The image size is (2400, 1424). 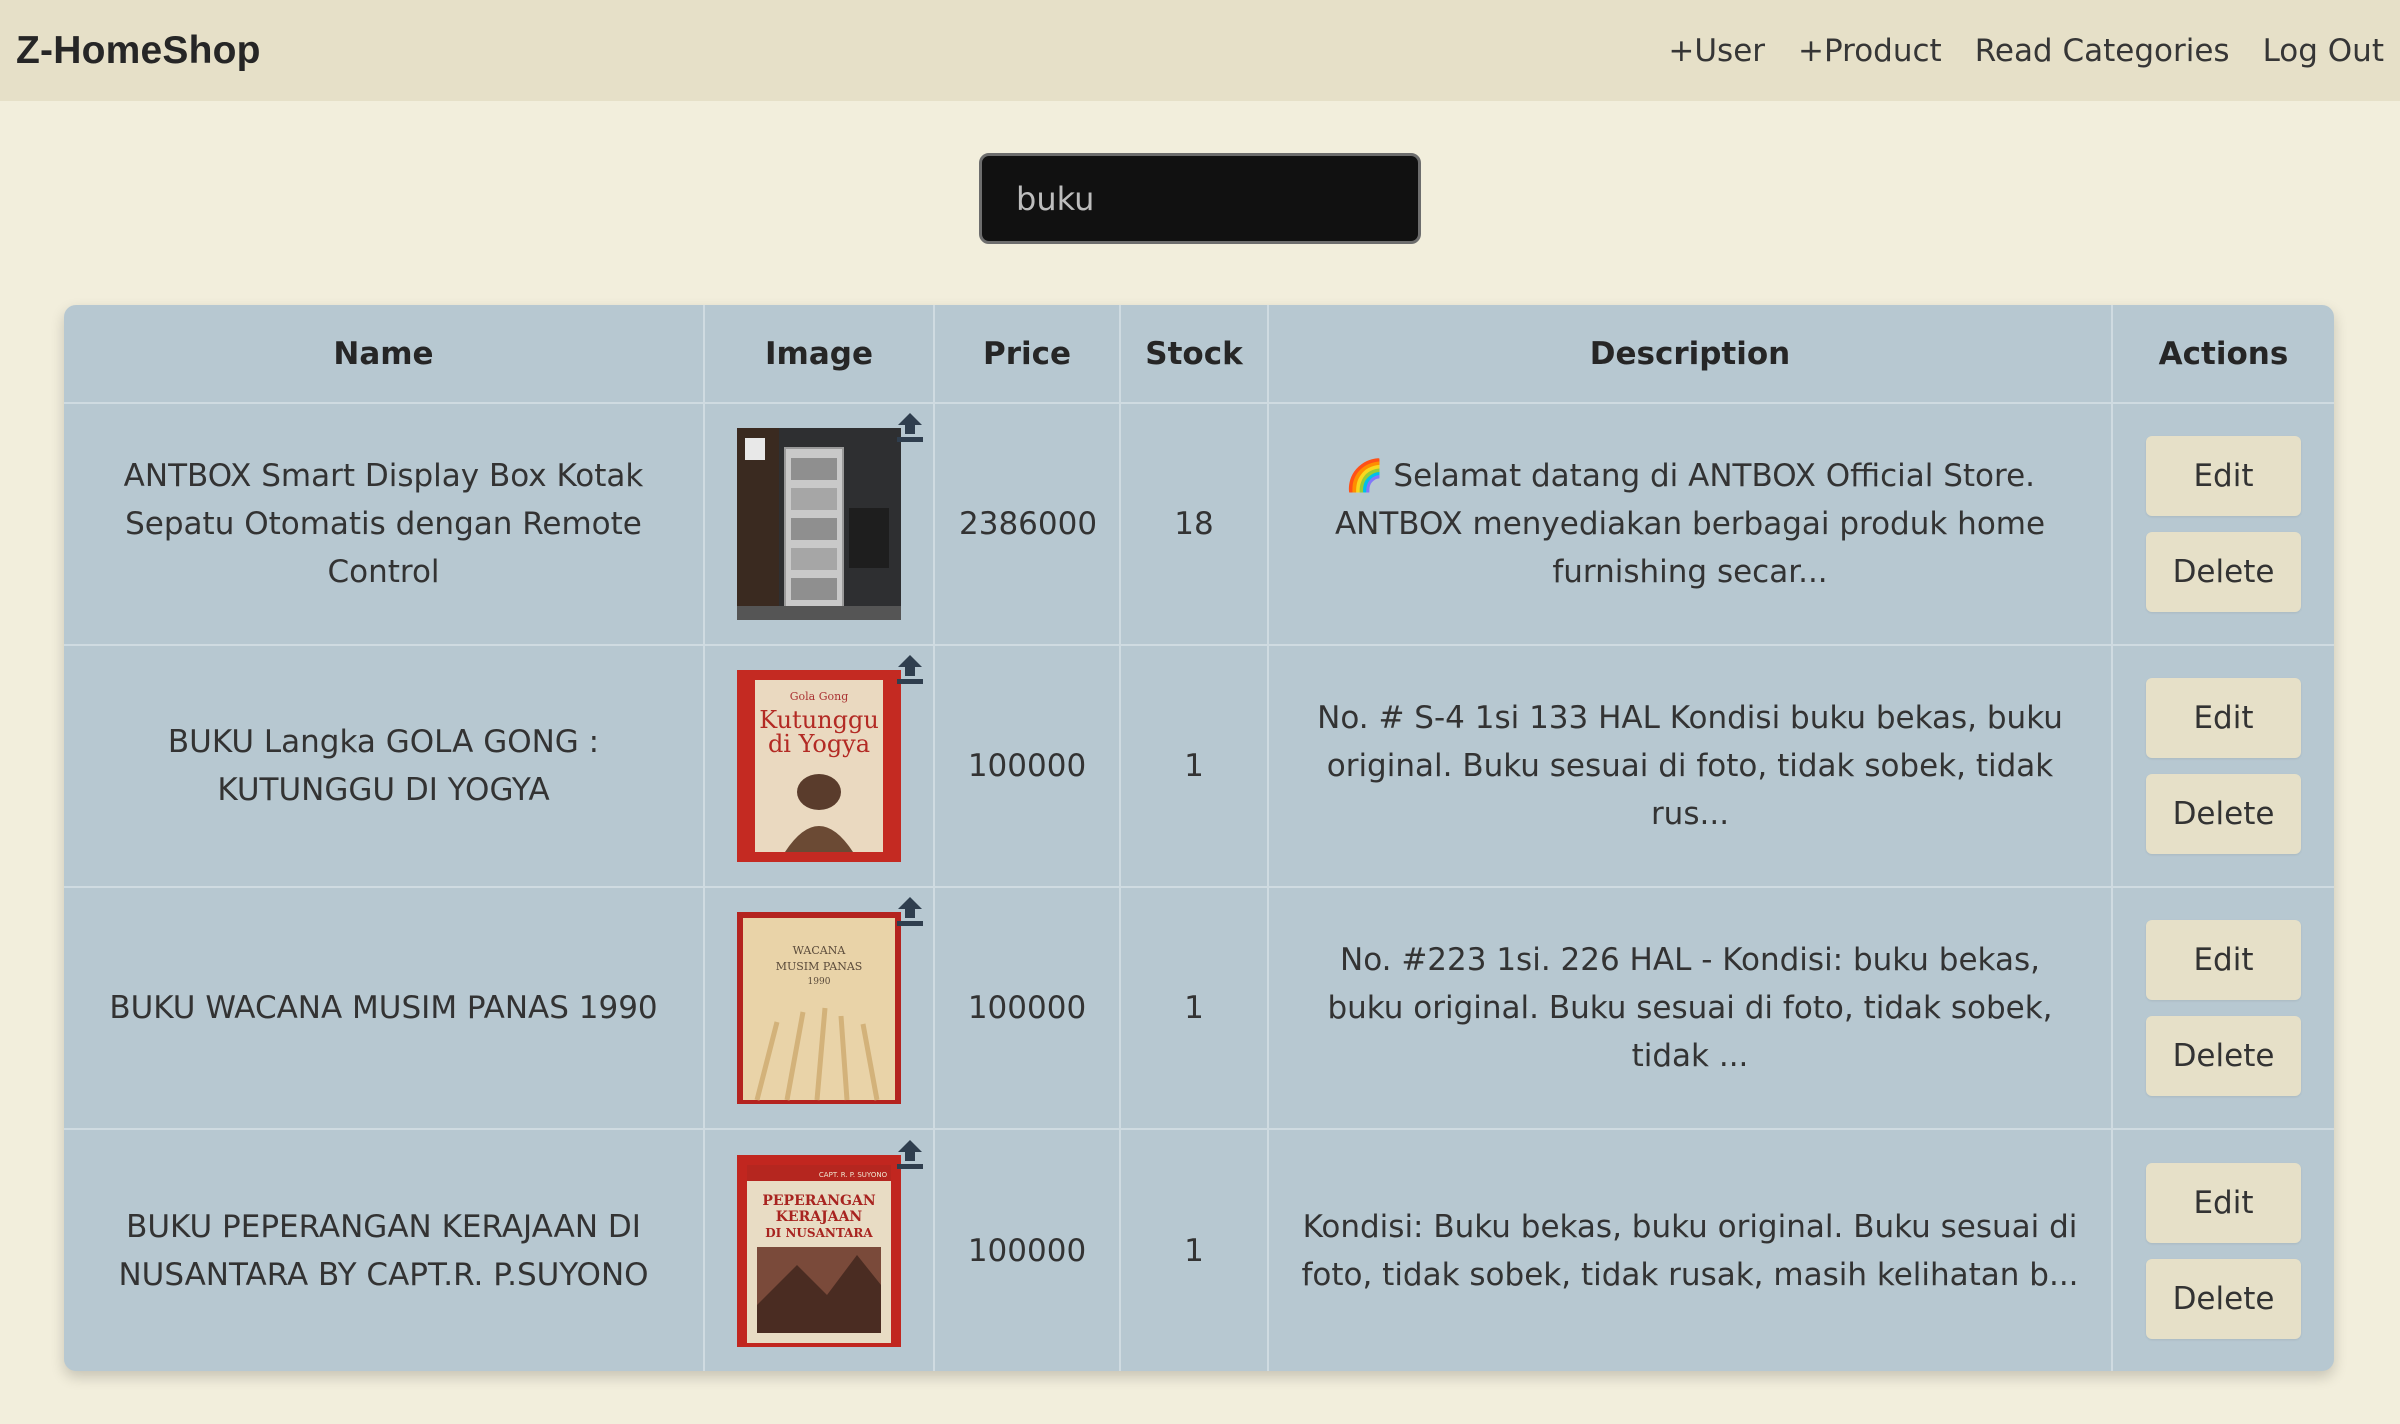 I want to click on header-stock: Stock, so click(x=1194, y=354).